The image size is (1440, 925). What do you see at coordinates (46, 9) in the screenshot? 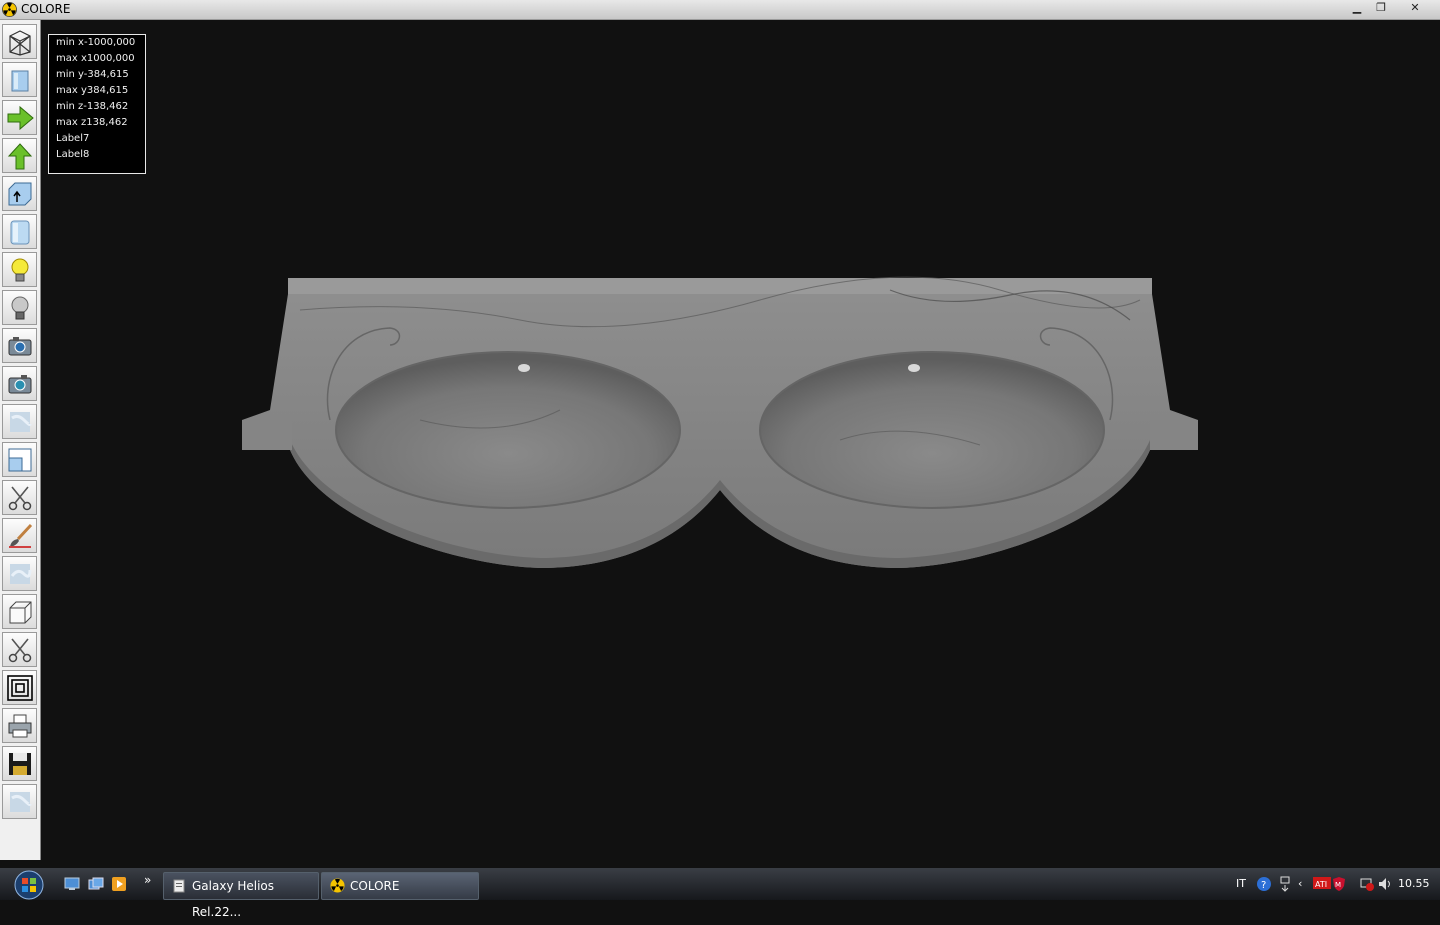
I see `window-title: COLORE` at bounding box center [46, 9].